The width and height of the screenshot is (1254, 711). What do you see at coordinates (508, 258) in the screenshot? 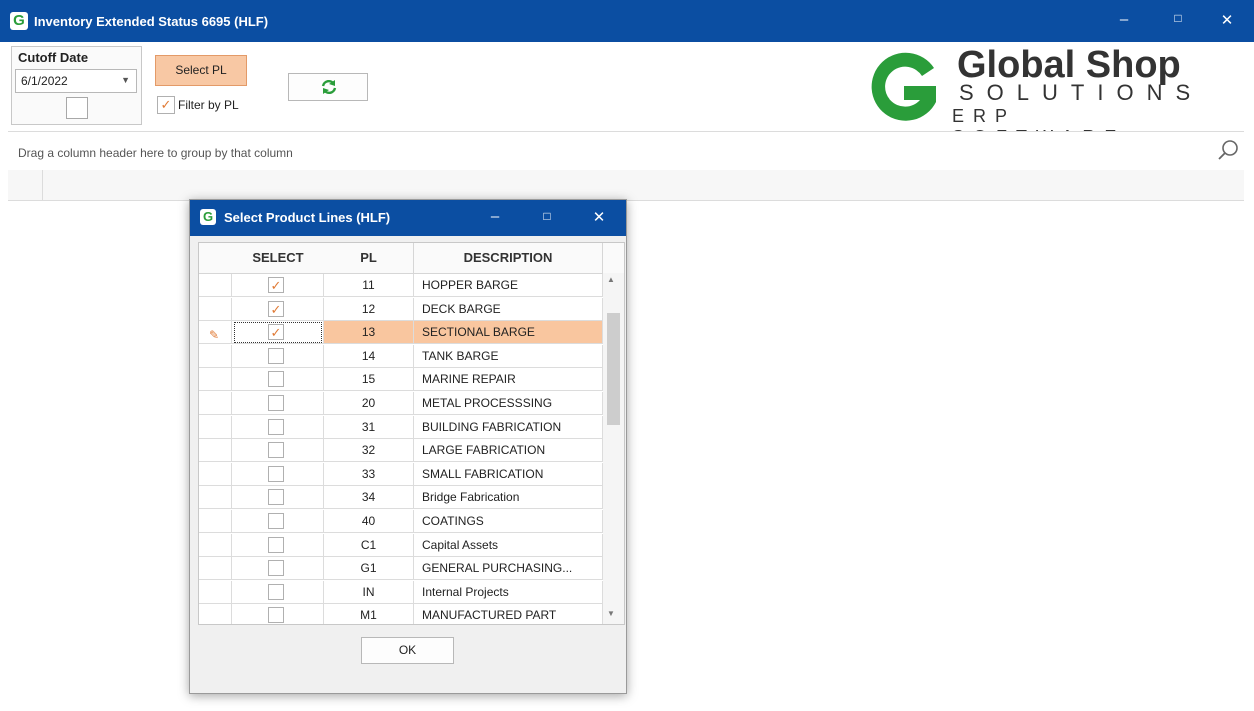
I see `column-header-description: DESCRIPTION` at bounding box center [508, 258].